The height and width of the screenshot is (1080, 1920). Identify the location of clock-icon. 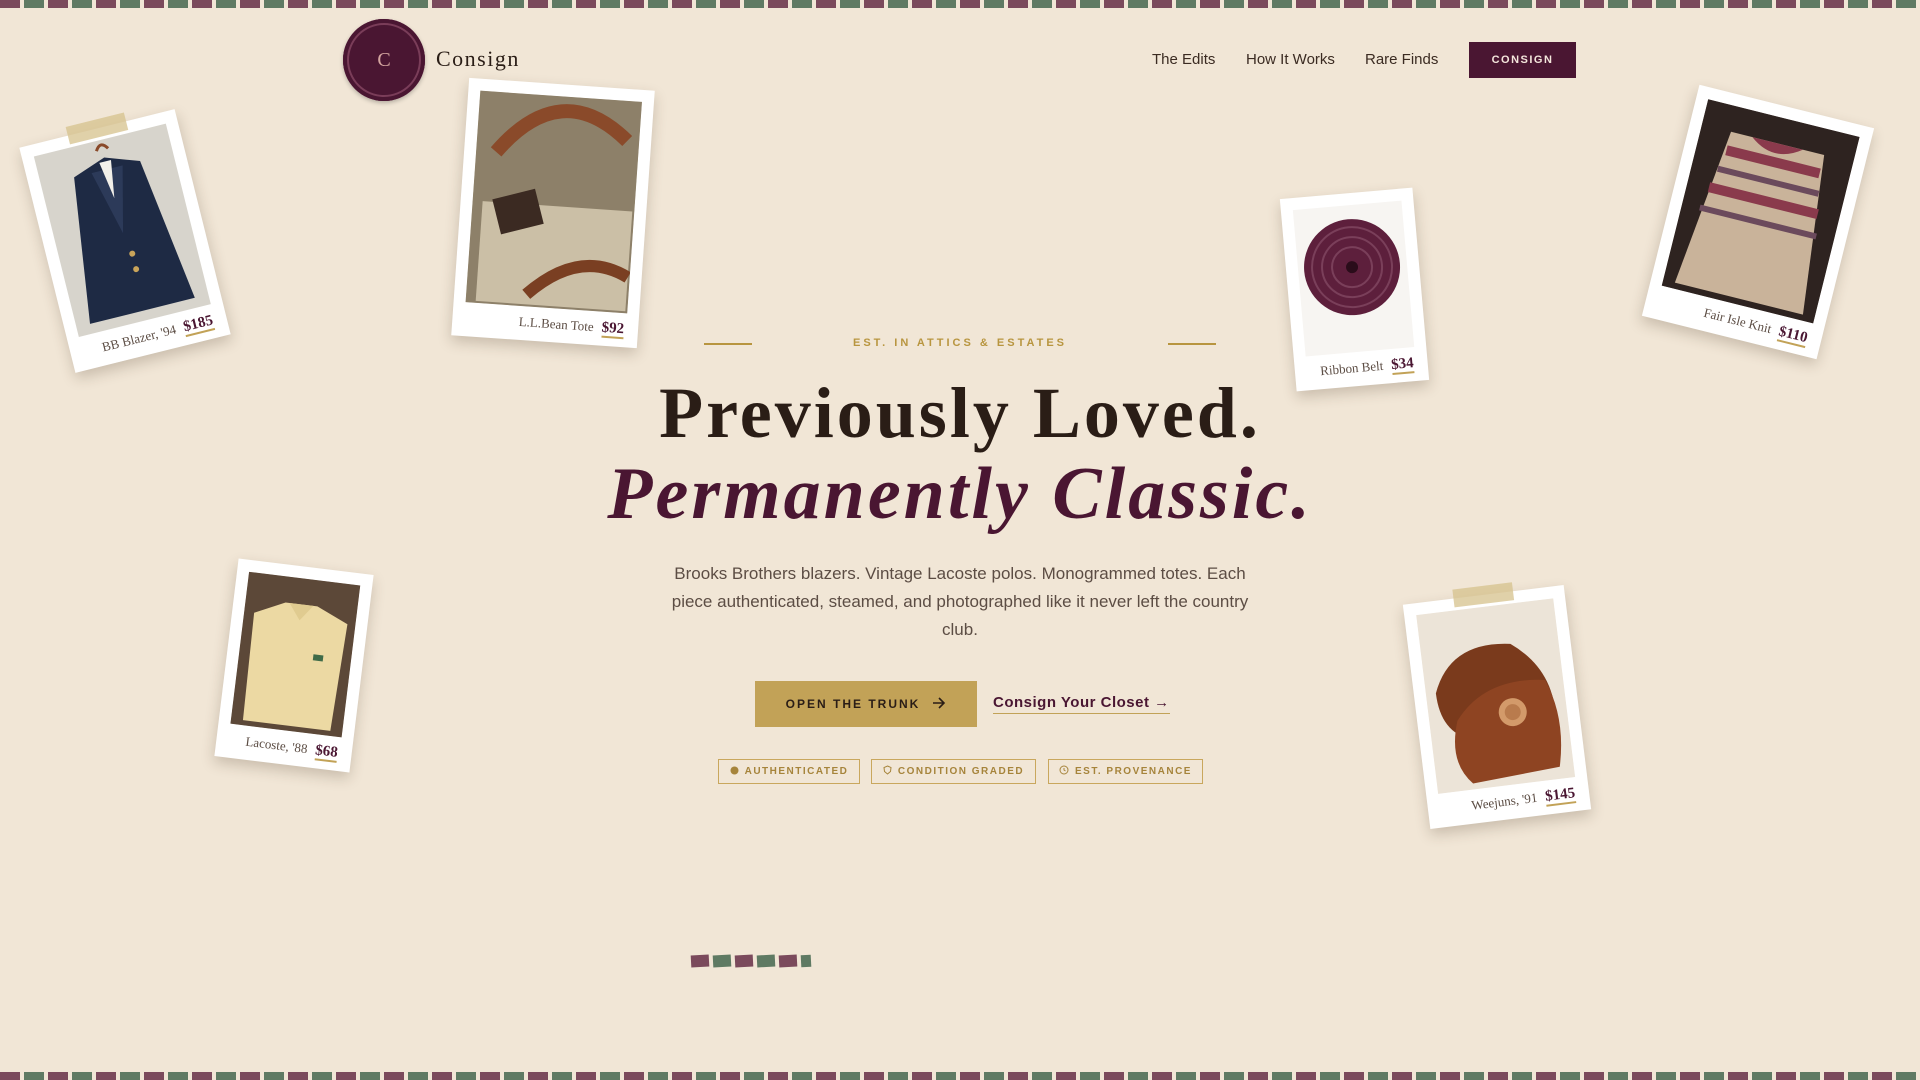
(1064, 771).